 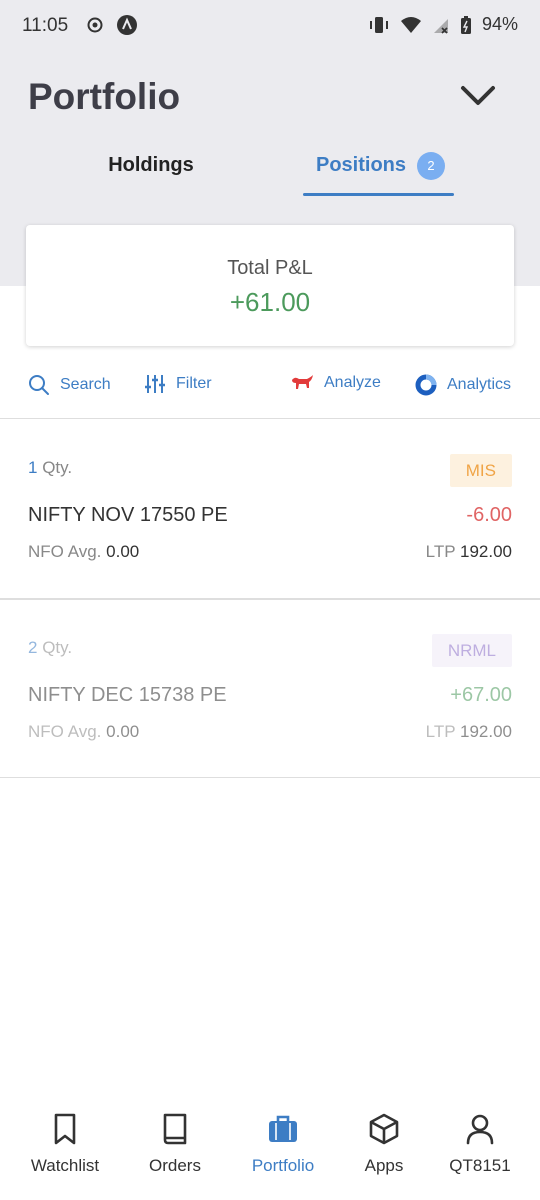 What do you see at coordinates (489, 515) in the screenshot?
I see `position-pnl: -6.00` at bounding box center [489, 515].